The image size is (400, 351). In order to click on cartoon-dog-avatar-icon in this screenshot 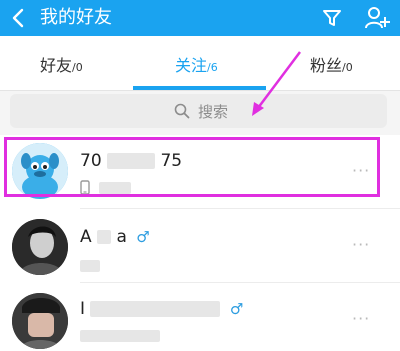, I will do `click(40, 171)`.